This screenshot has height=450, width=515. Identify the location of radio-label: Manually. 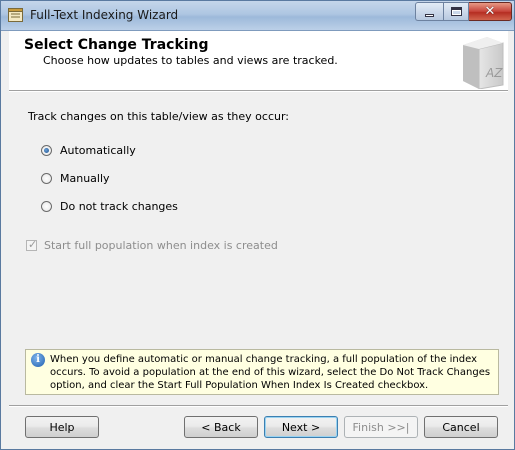
(85, 178).